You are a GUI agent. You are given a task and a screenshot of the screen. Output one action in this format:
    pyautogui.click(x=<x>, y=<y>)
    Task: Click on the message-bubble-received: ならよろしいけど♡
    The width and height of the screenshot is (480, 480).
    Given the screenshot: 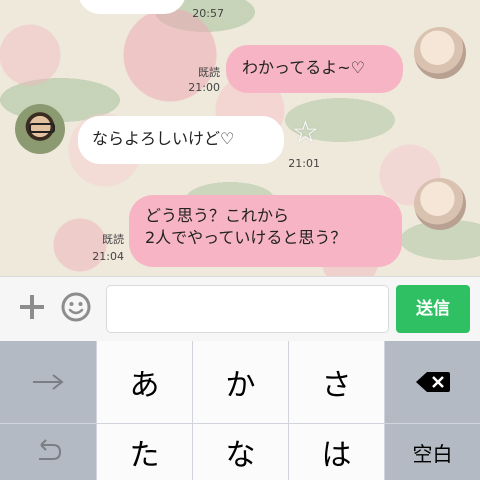 What is the action you would take?
    pyautogui.click(x=181, y=140)
    